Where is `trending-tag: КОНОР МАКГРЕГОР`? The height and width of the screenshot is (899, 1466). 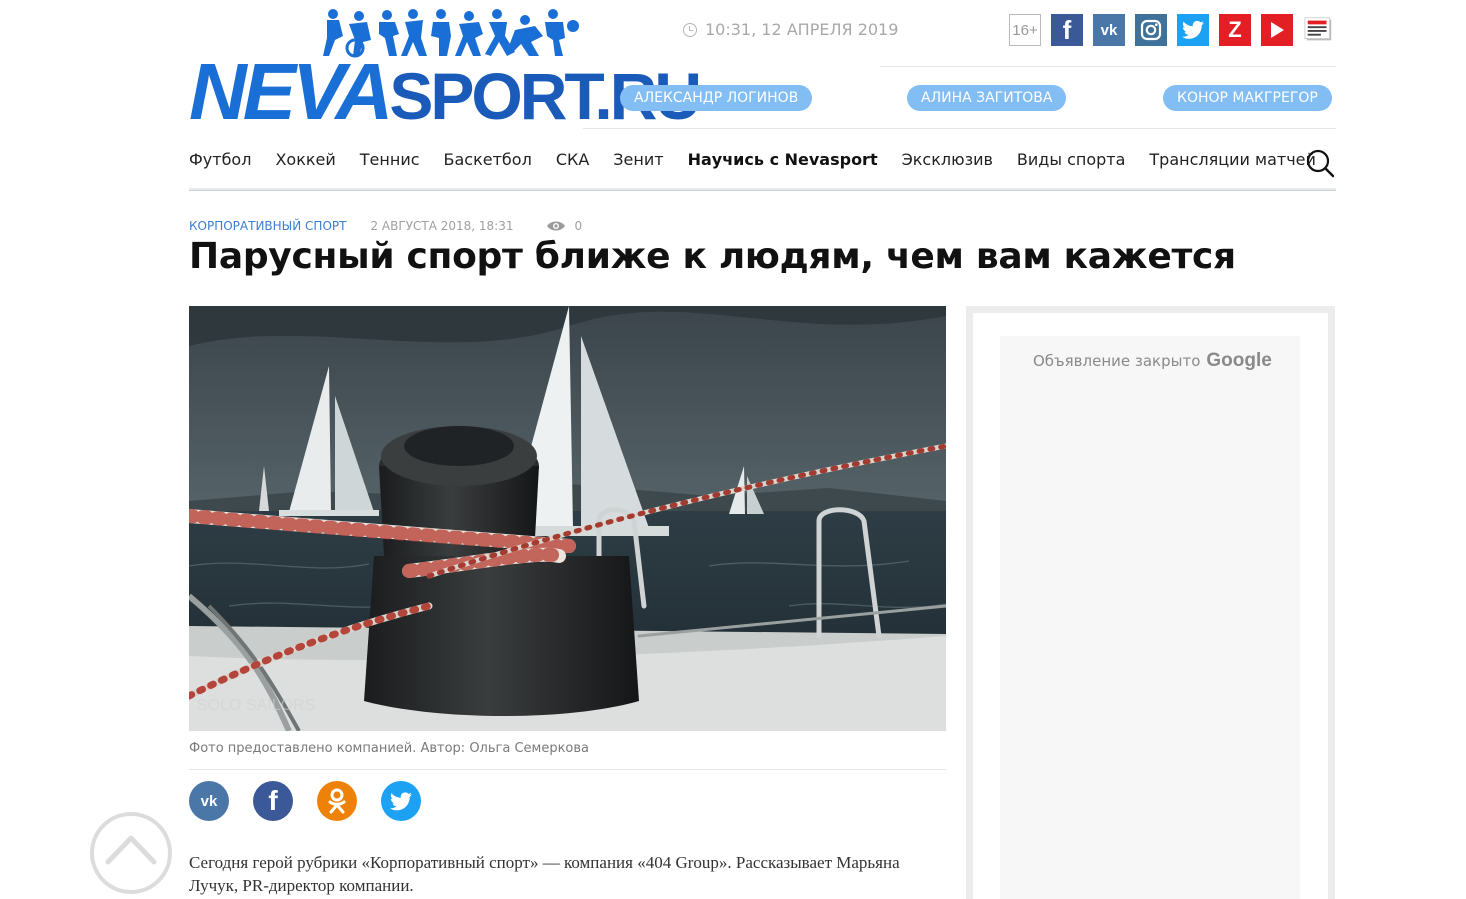 trending-tag: КОНОР МАКГРЕГОР is located at coordinates (1247, 98).